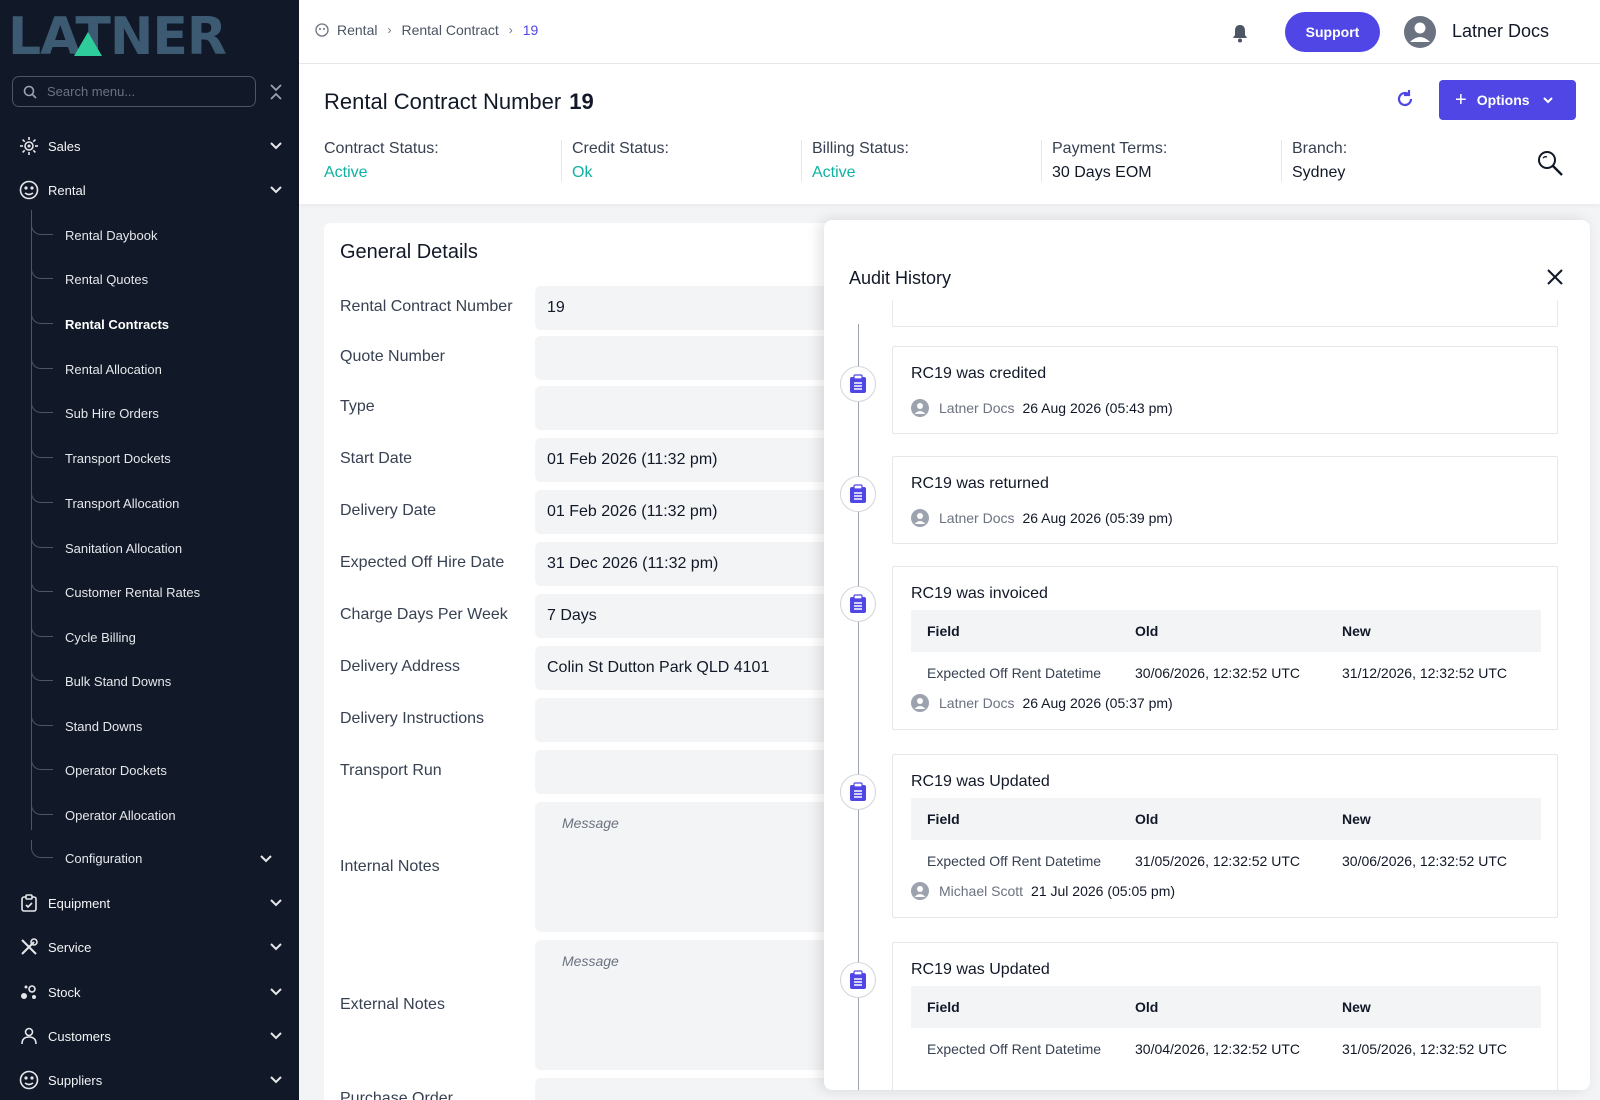  I want to click on sidebar-item-equipment: Equipment, so click(149, 903).